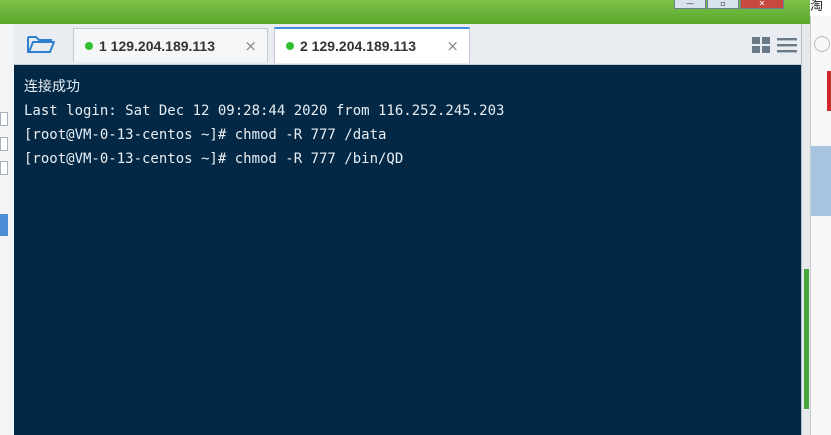 The image size is (831, 435). I want to click on background-window-strip, so click(7, 229).